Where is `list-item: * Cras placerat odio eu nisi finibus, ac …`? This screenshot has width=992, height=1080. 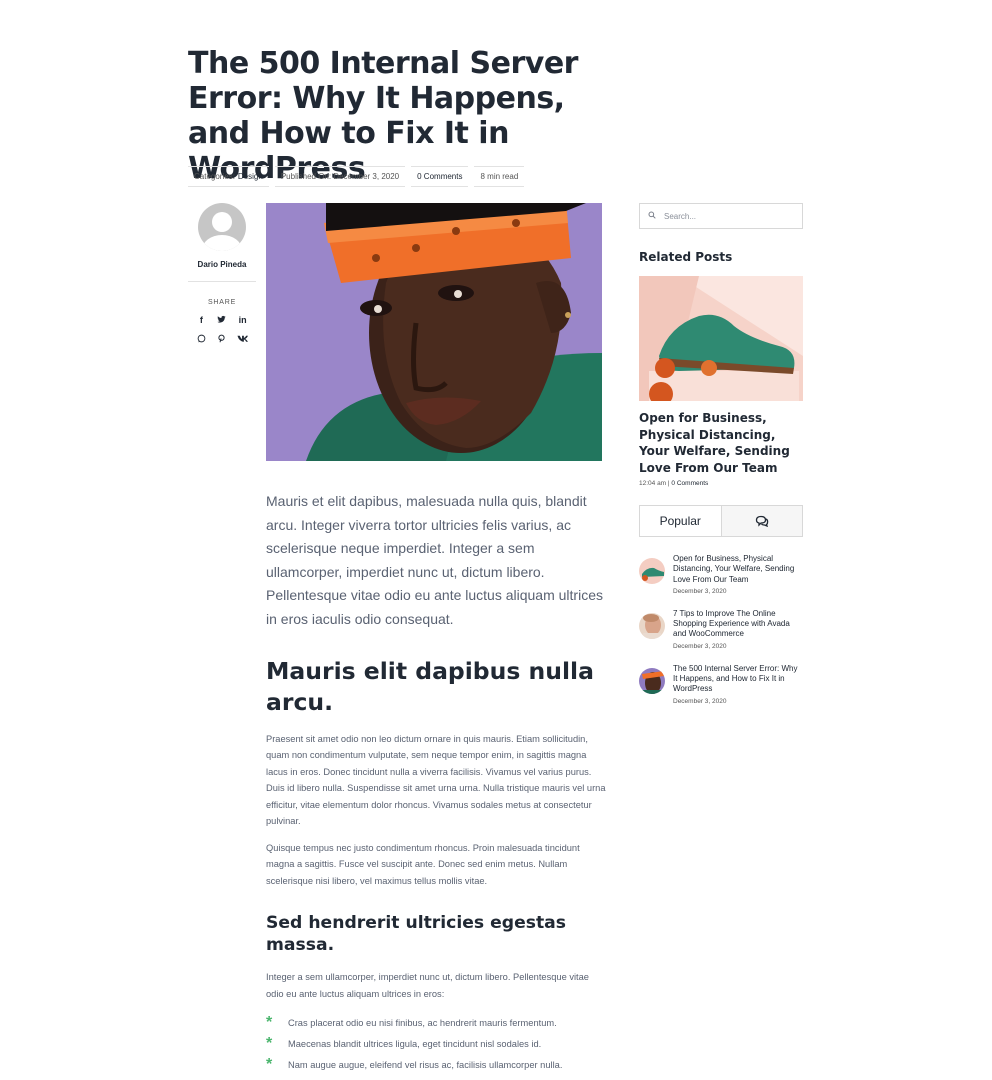
list-item: * Cras placerat odio eu nisi finibus, ac … is located at coordinates (411, 1022).